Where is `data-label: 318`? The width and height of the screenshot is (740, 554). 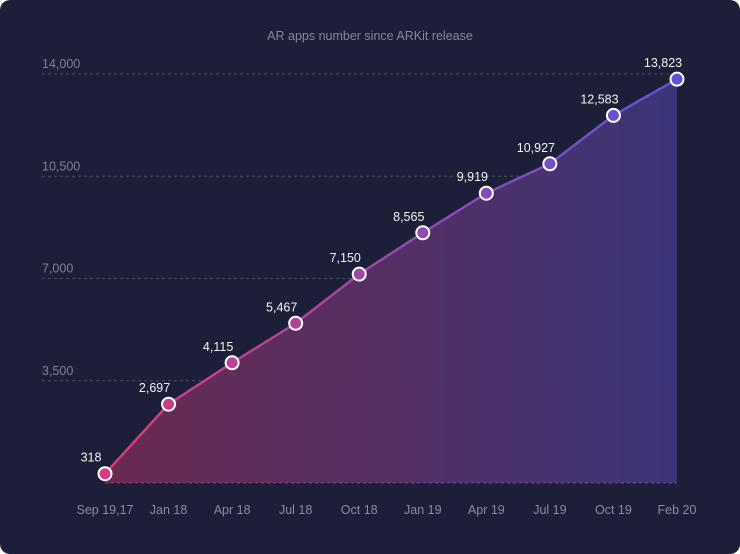 data-label: 318 is located at coordinates (91, 458).